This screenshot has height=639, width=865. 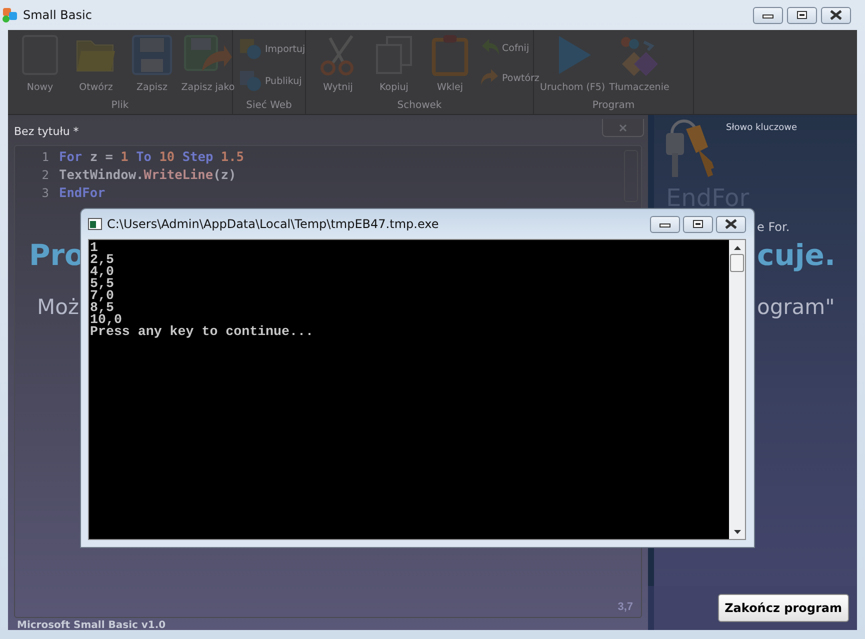 What do you see at coordinates (102, 296) in the screenshot?
I see `console-line: 7,0` at bounding box center [102, 296].